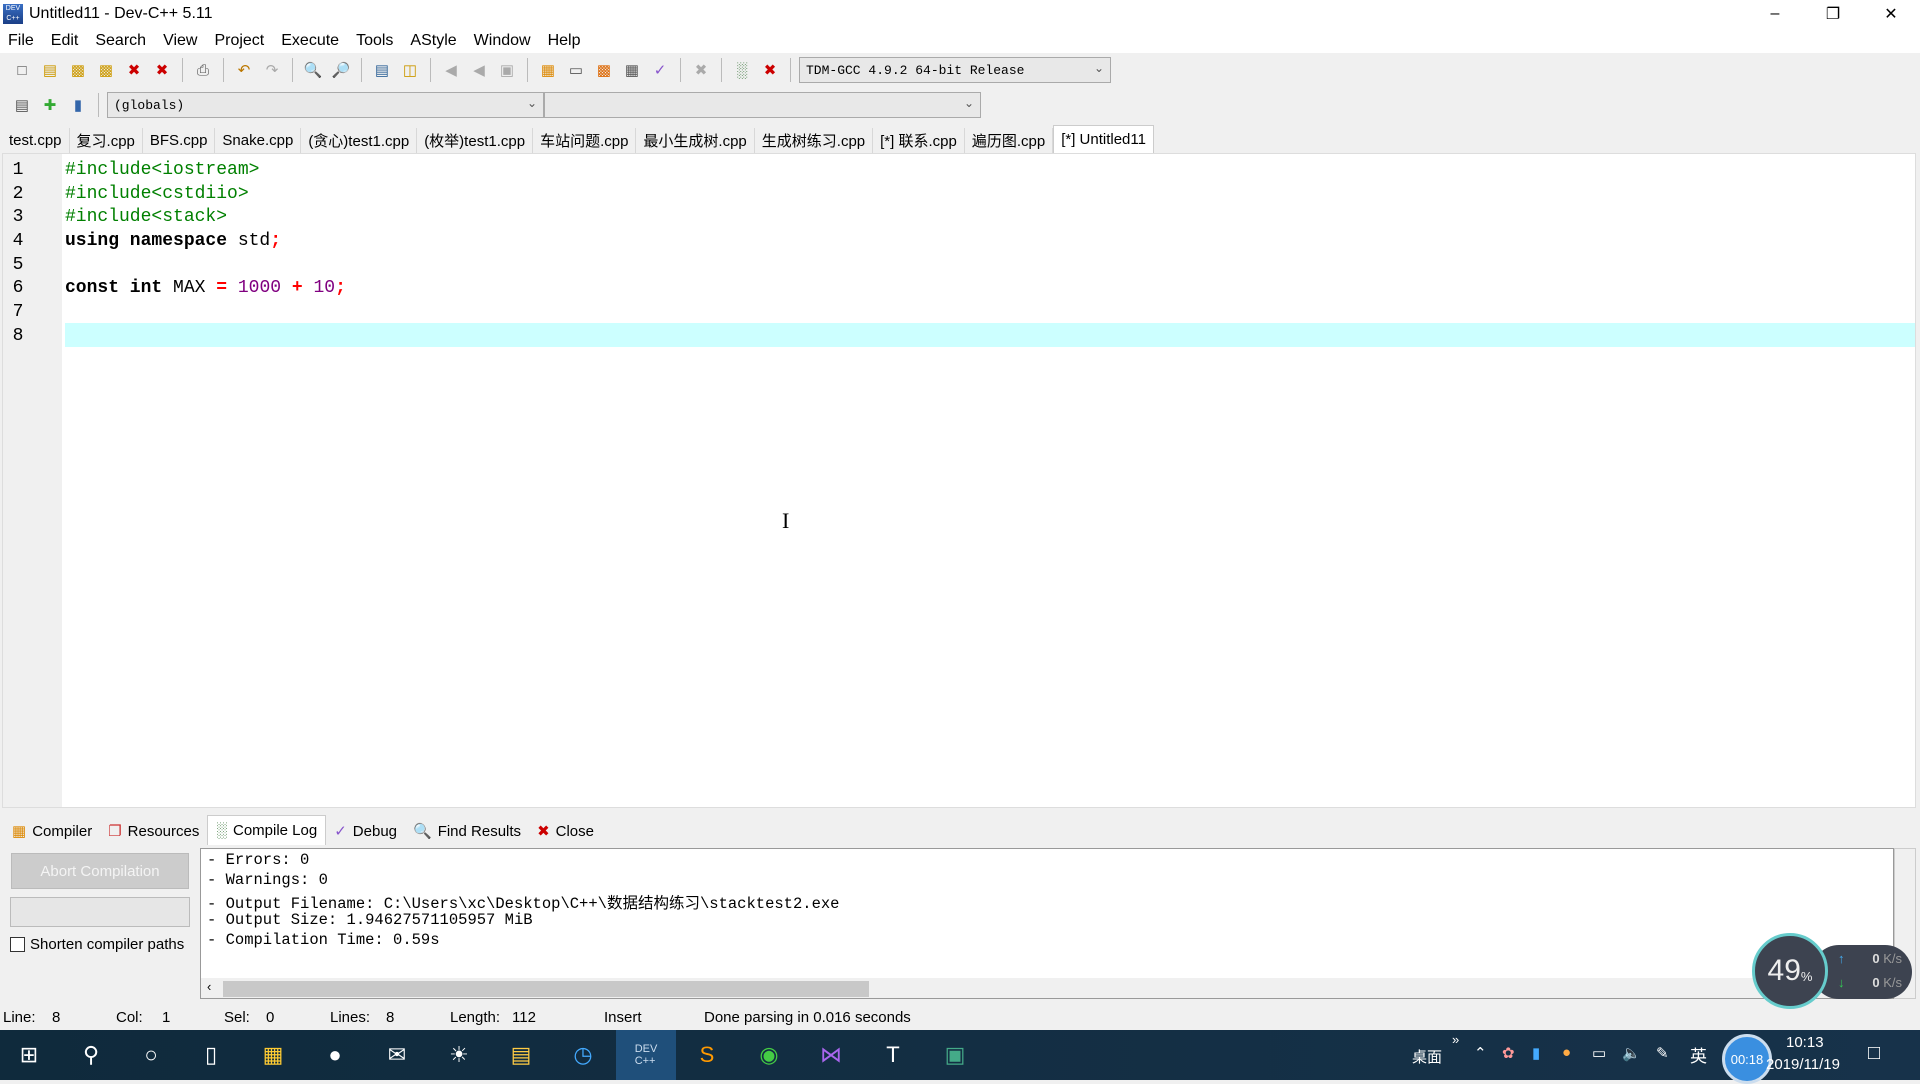  What do you see at coordinates (78, 70) in the screenshot?
I see `save-icon: ▩` at bounding box center [78, 70].